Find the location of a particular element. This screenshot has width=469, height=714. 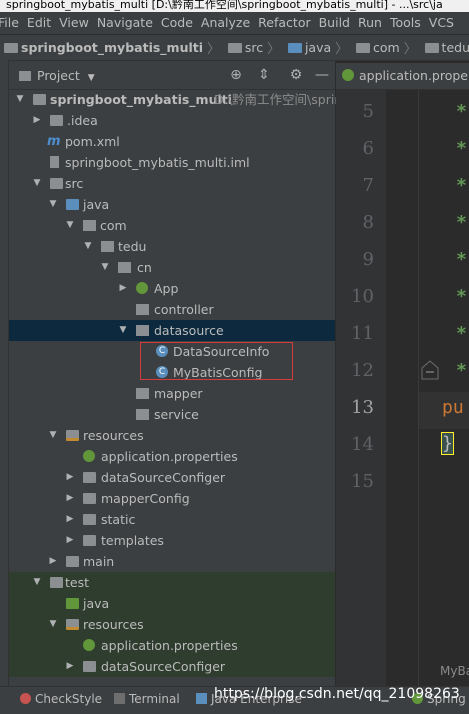

tree-item-templates: ▶ templates is located at coordinates (172, 540).